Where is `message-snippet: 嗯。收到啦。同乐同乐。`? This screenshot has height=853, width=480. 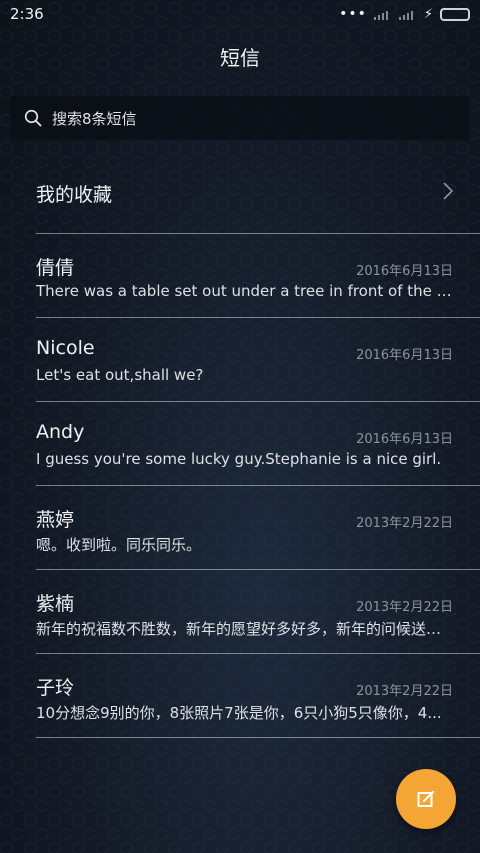
message-snippet: 嗯。收到啦。同乐同乐。 is located at coordinates (119, 545).